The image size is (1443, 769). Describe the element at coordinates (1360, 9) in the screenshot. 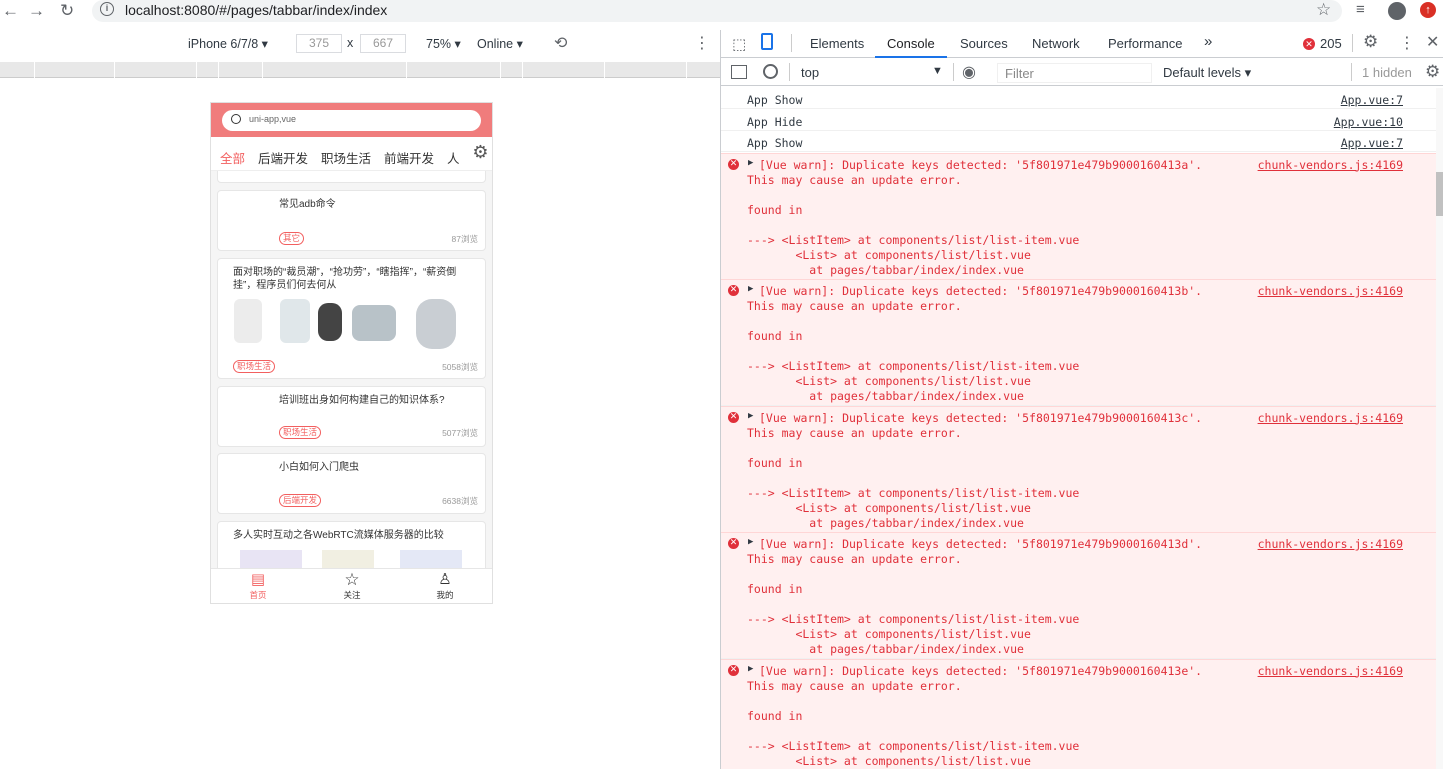

I see `media-control-icon: ≡` at that location.